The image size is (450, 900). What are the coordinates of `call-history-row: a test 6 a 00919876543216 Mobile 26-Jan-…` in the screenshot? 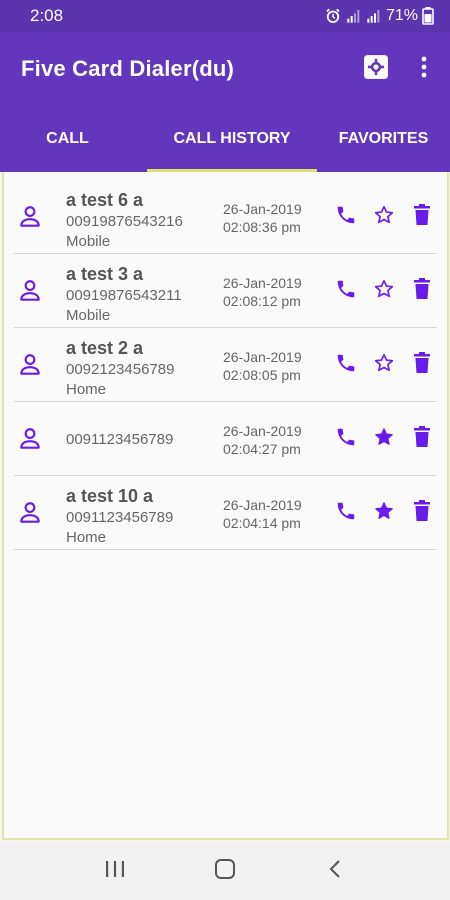 It's located at (225, 217).